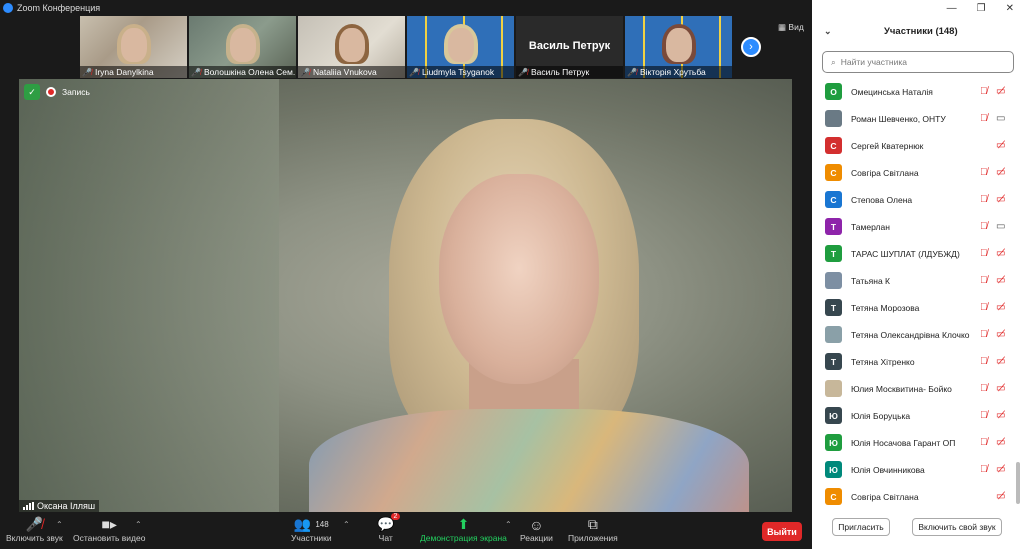 The image size is (1024, 549). Describe the element at coordinates (59, 524) in the screenshot. I see `audio-options-chevron-icon: ⌃` at that location.